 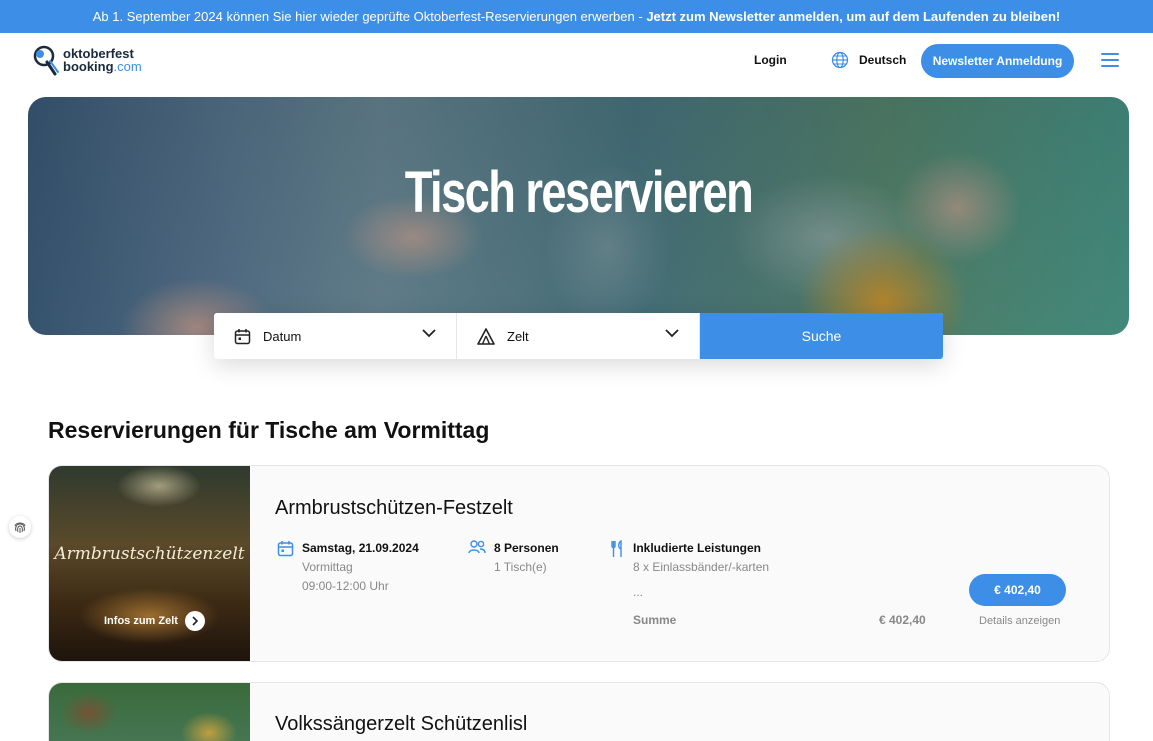 I want to click on tent-image: Armbrustschützenzelt Infos zum Zelt, so click(x=149, y=563).